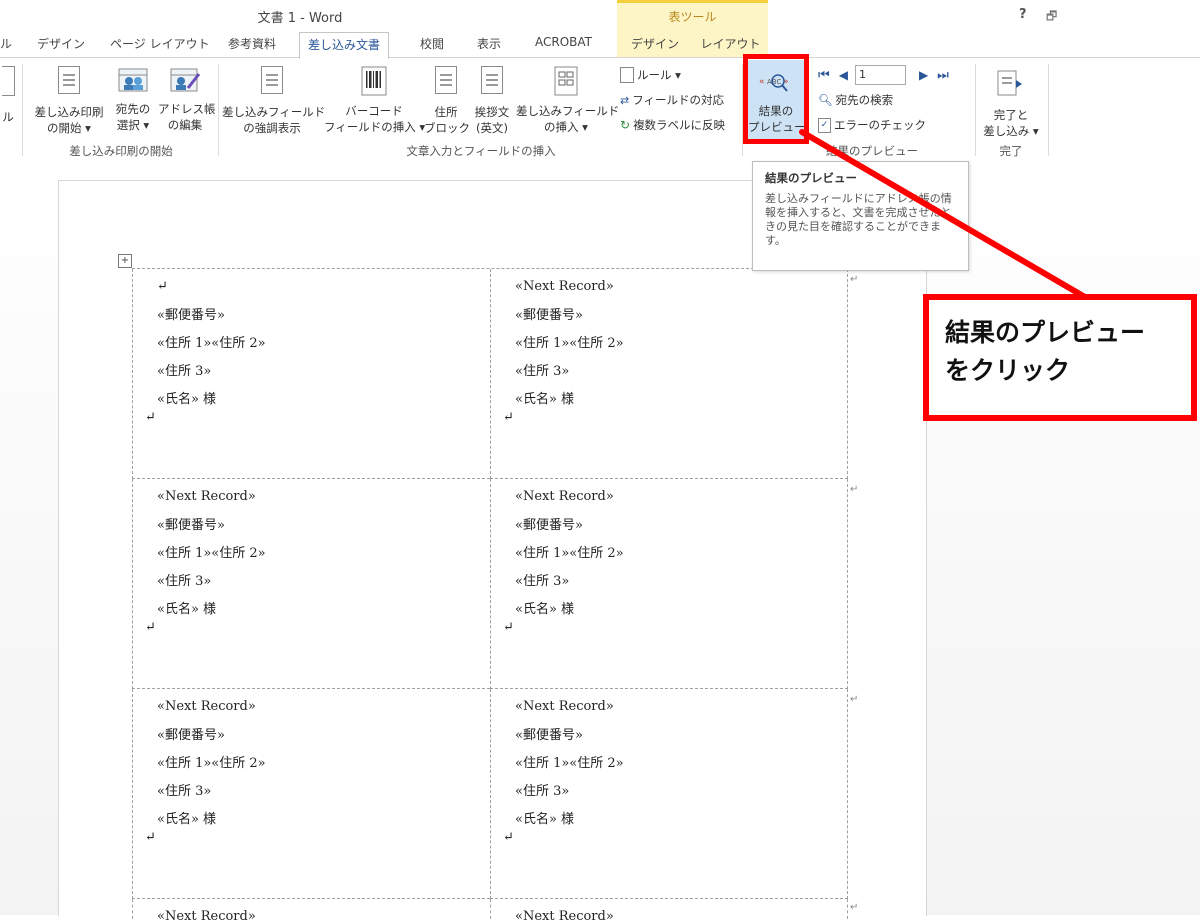 The height and width of the screenshot is (924, 1200). Describe the element at coordinates (187, 99) in the screenshot. I see `edit-recipient-list-button: アドレス帳 の編集` at that location.